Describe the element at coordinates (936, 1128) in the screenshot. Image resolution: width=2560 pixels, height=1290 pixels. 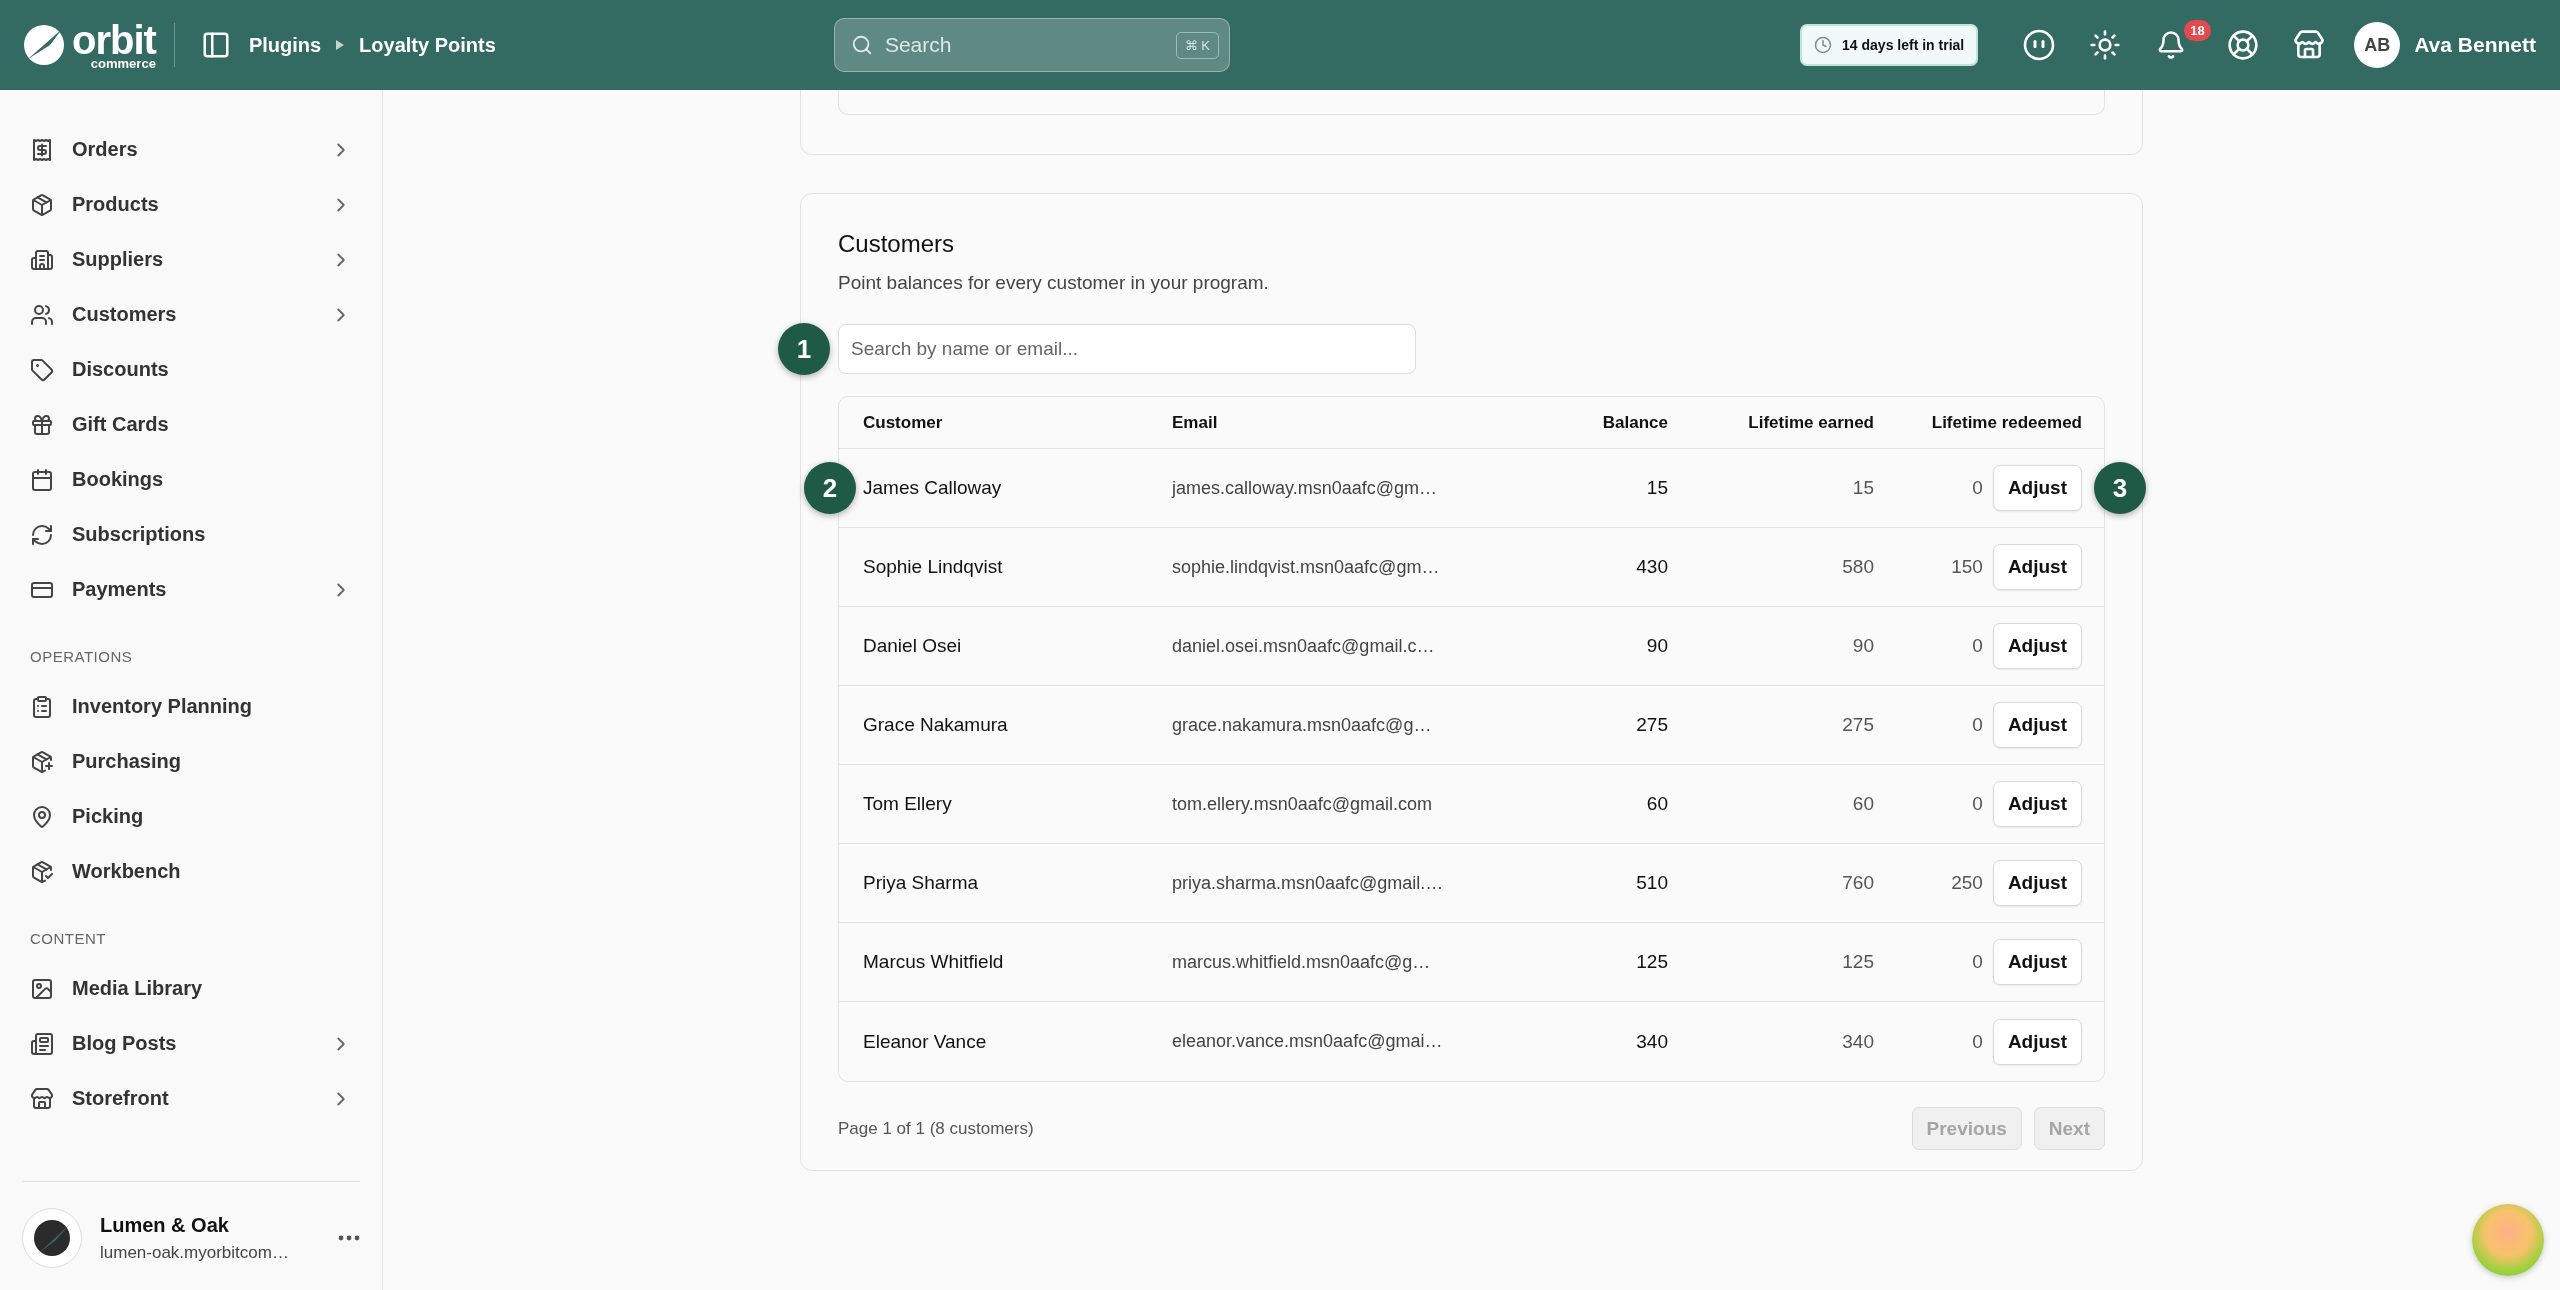
I see `page-info: Page 1 of 1 (8 customers)` at that location.